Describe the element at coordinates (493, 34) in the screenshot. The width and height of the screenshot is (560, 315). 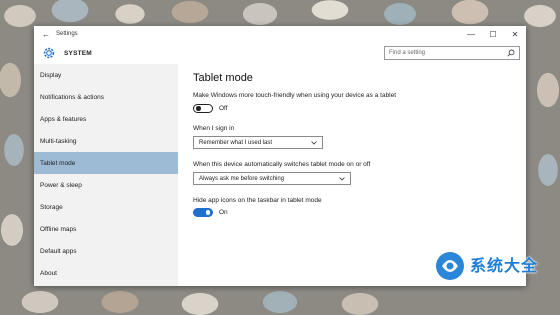
I see `maximize-button: ☐` at that location.